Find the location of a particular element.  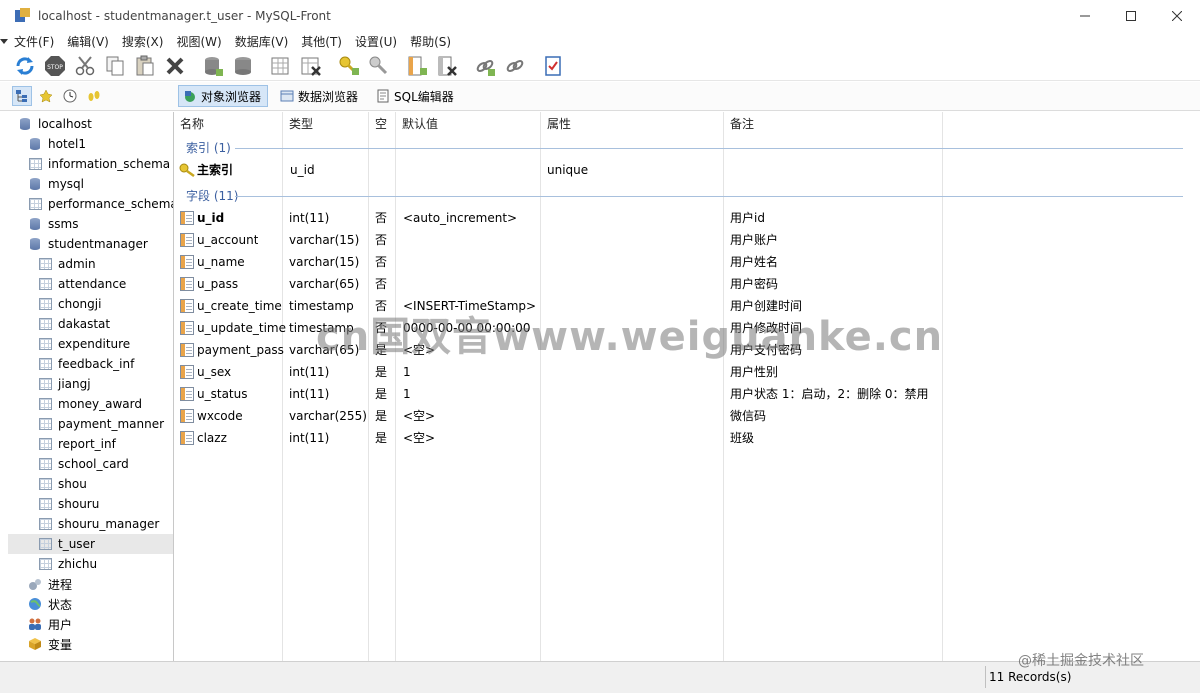

tree-item-table-selected: t_user is located at coordinates (90, 544).